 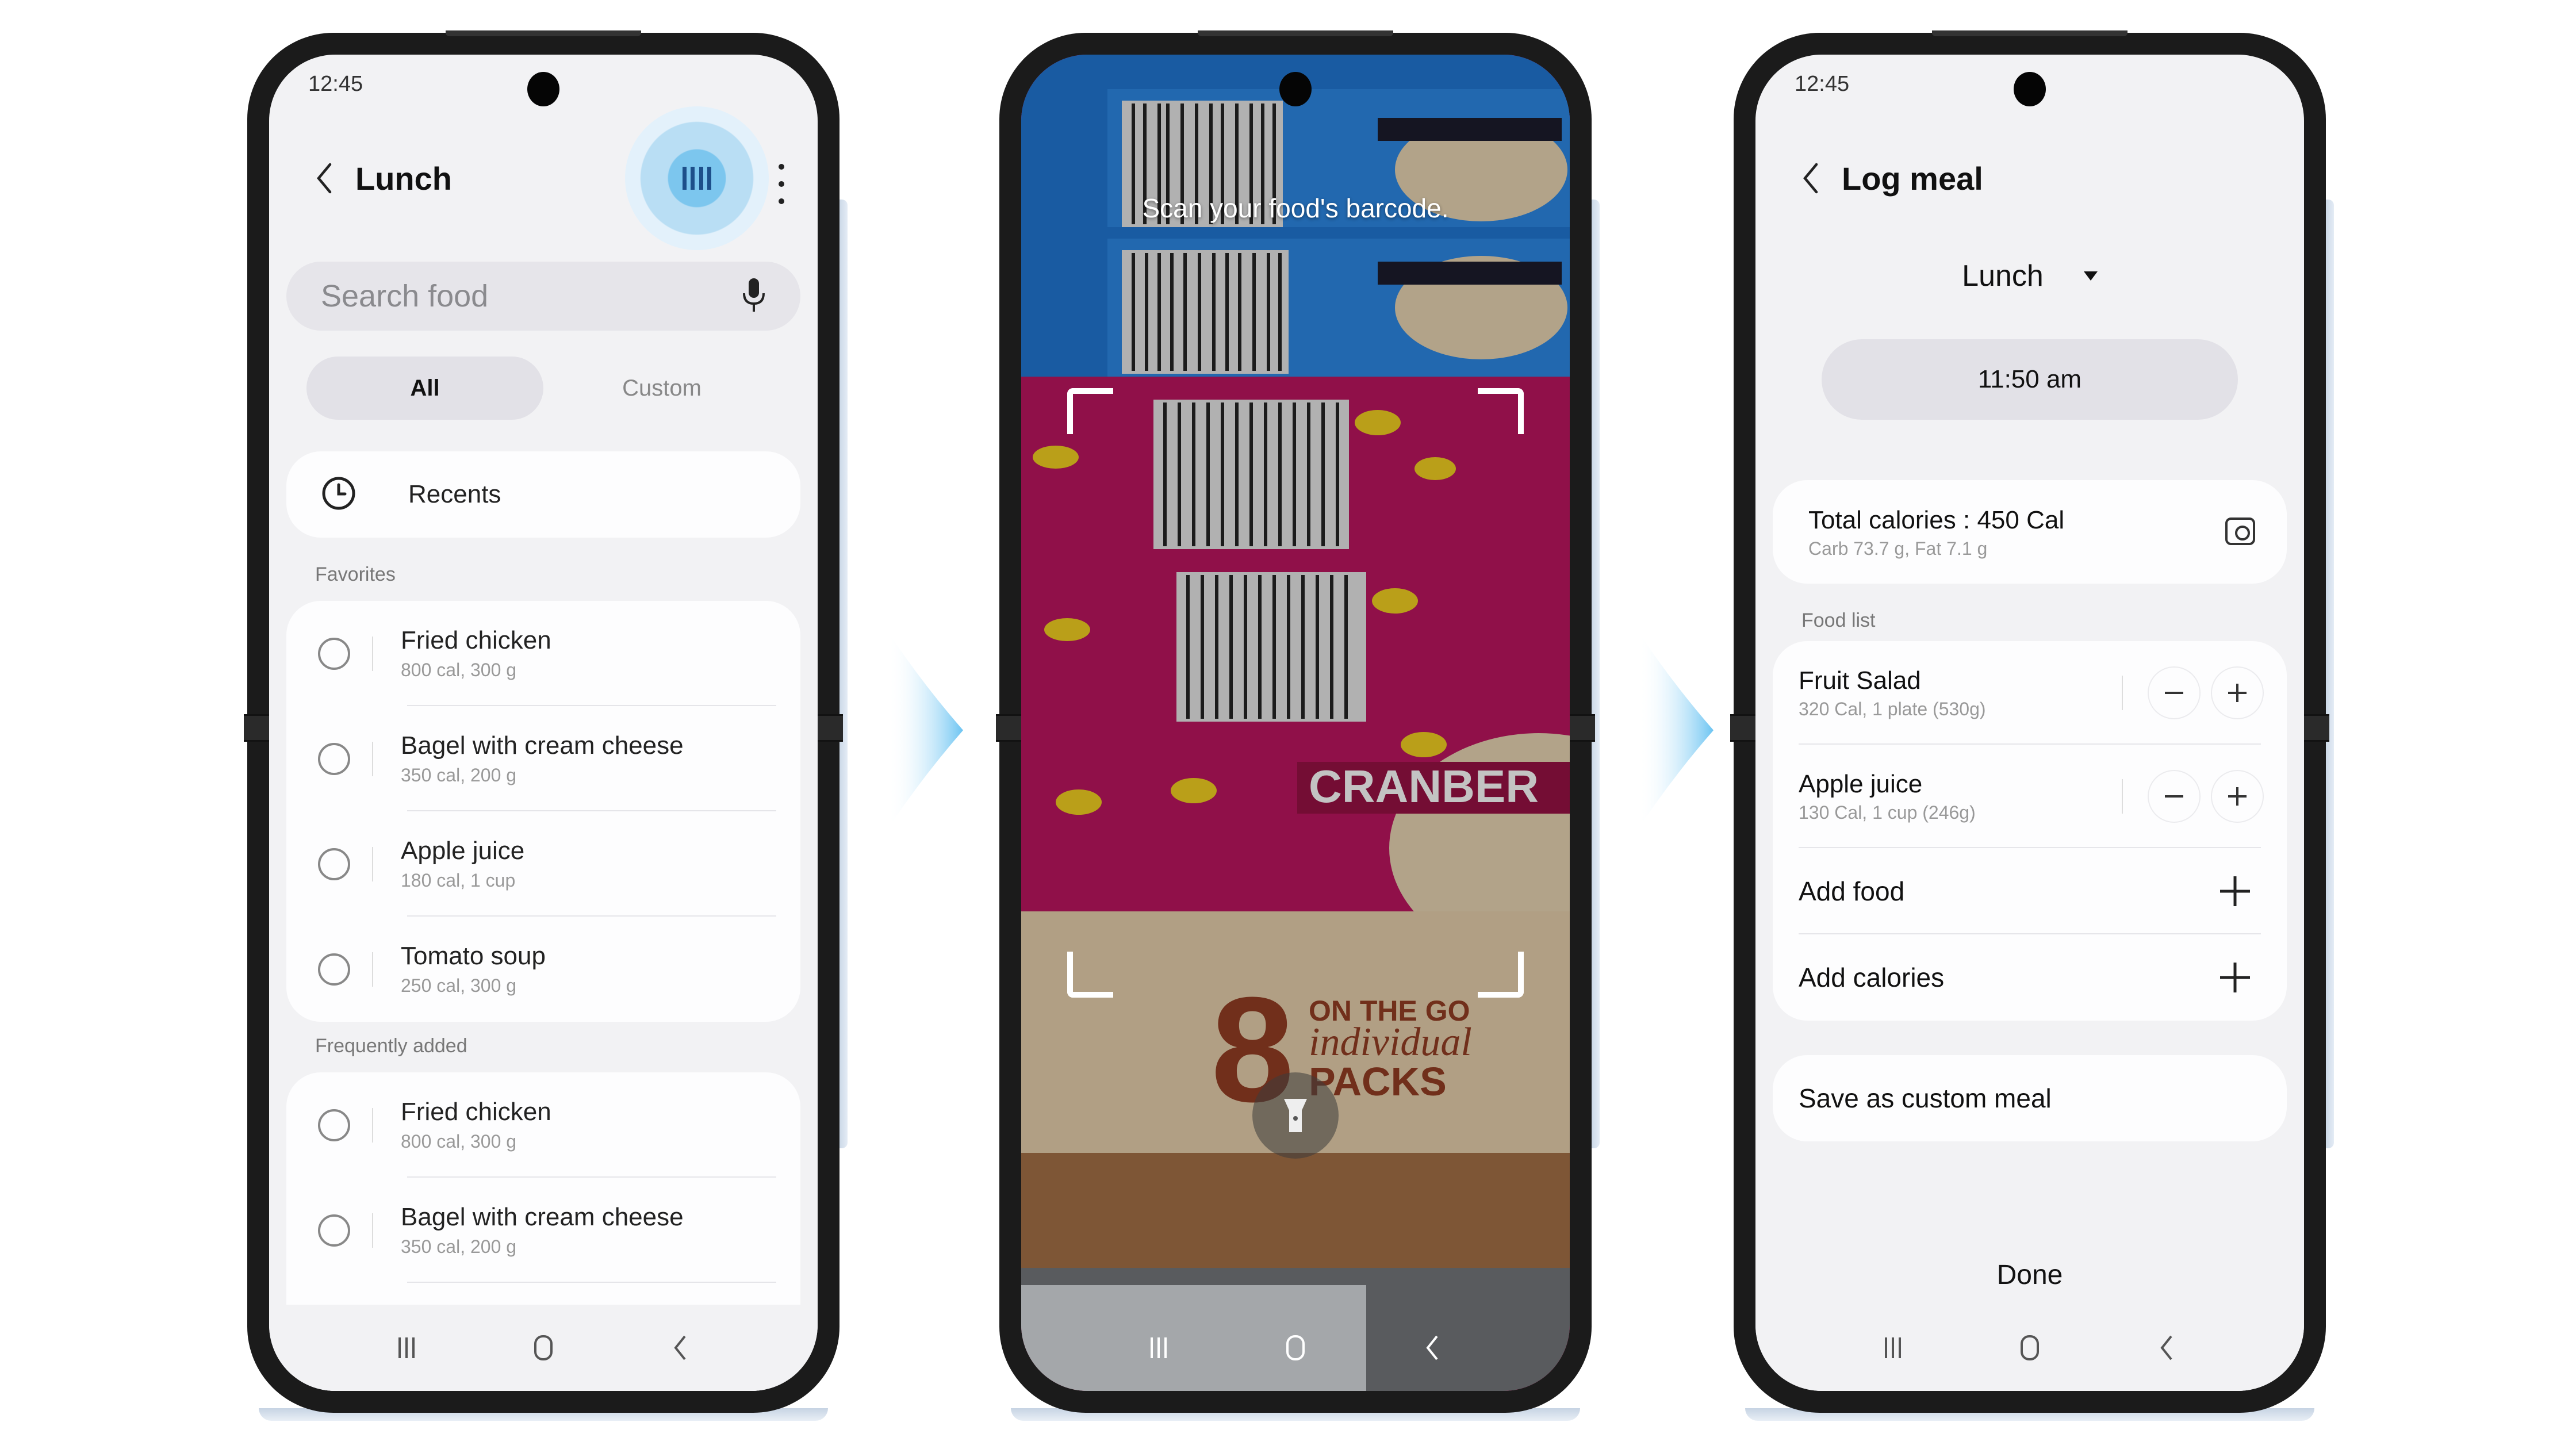 I want to click on search-input, so click(x=531, y=296).